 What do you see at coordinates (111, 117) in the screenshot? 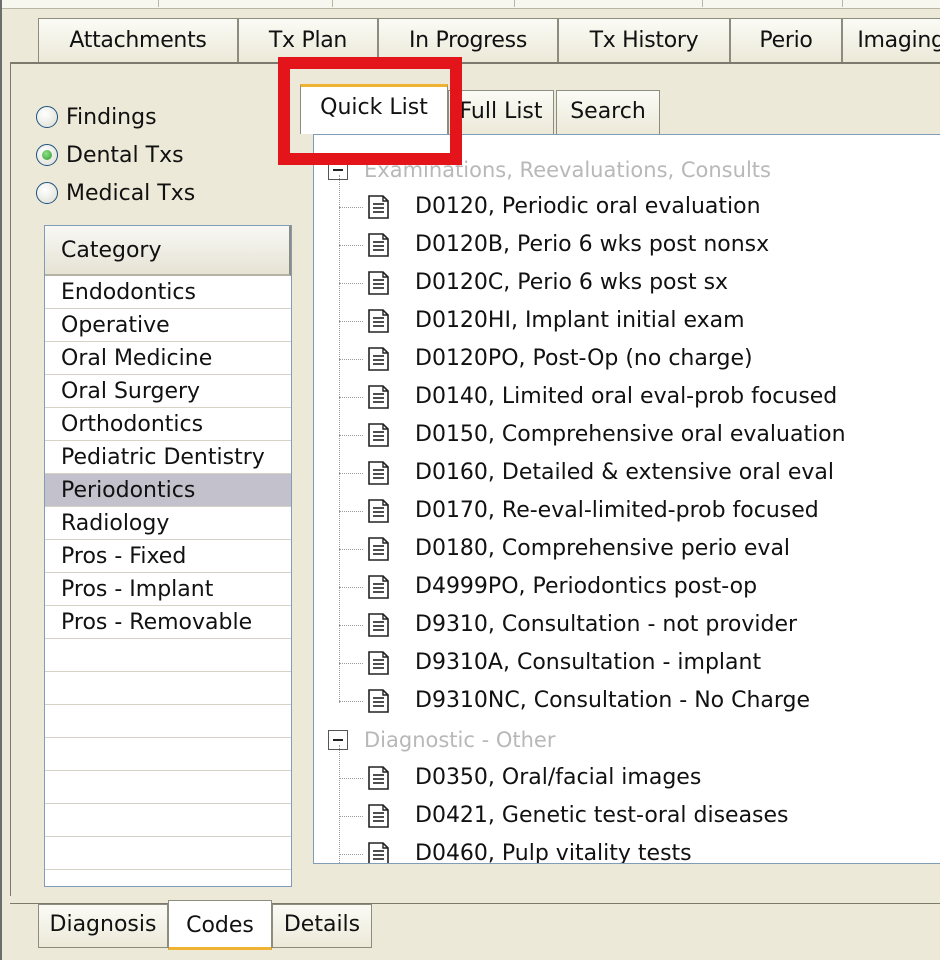
I see `radio-label: Findings` at bounding box center [111, 117].